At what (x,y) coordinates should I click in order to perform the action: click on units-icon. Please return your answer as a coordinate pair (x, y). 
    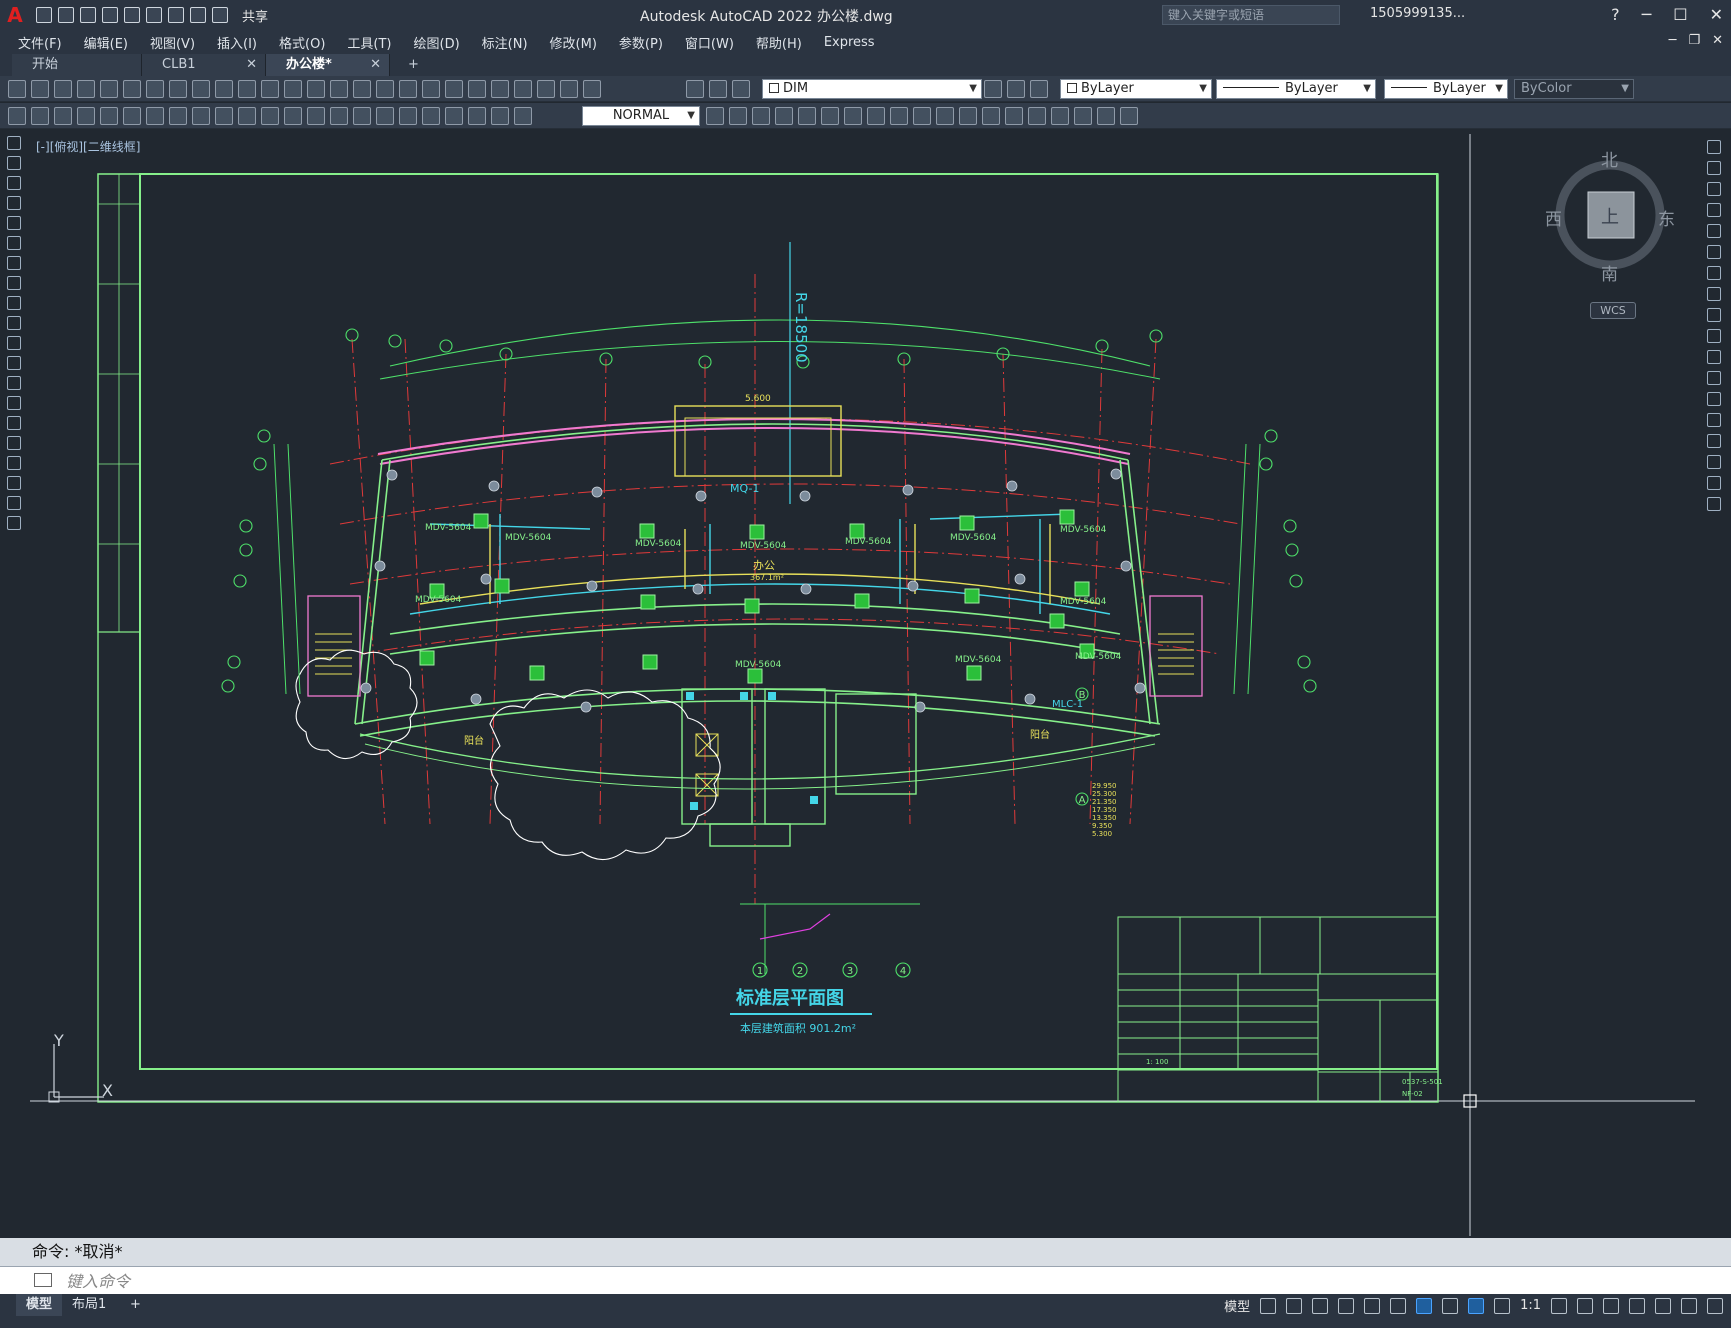
    Looking at the image, I should click on (1611, 1305).